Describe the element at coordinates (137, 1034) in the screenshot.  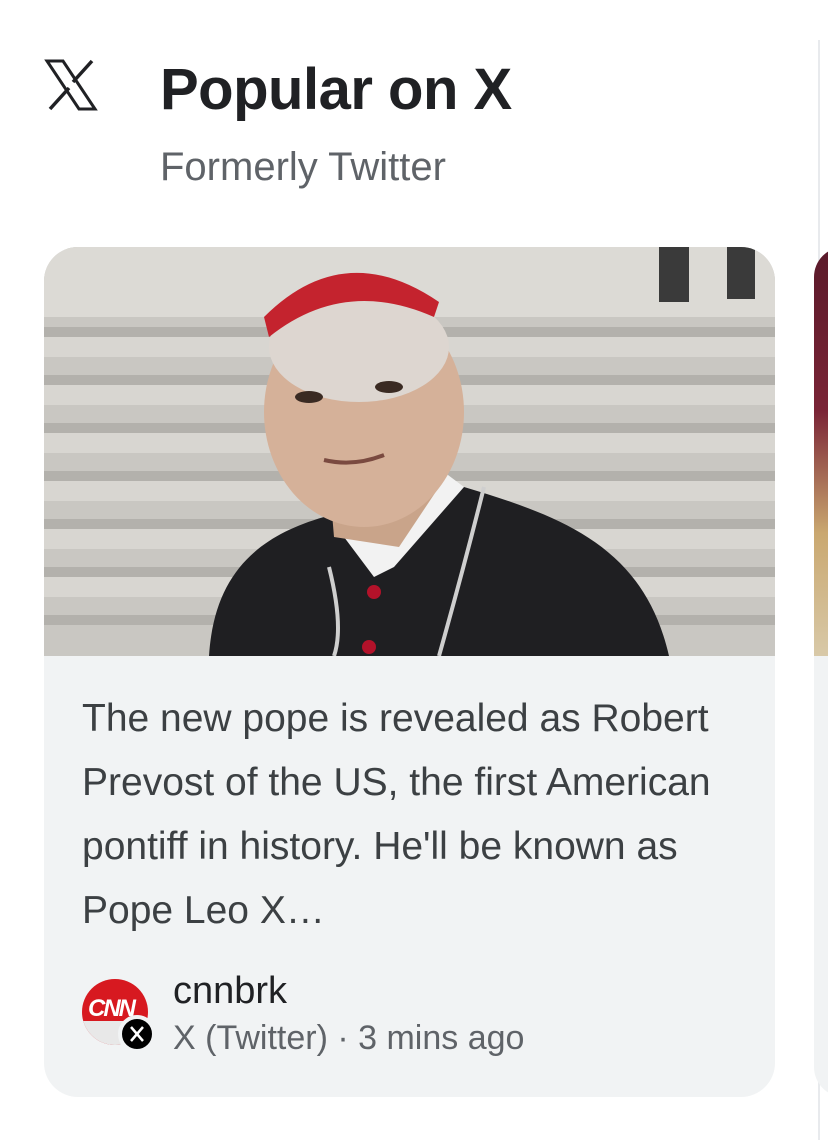
I see `x-badge-icon` at that location.